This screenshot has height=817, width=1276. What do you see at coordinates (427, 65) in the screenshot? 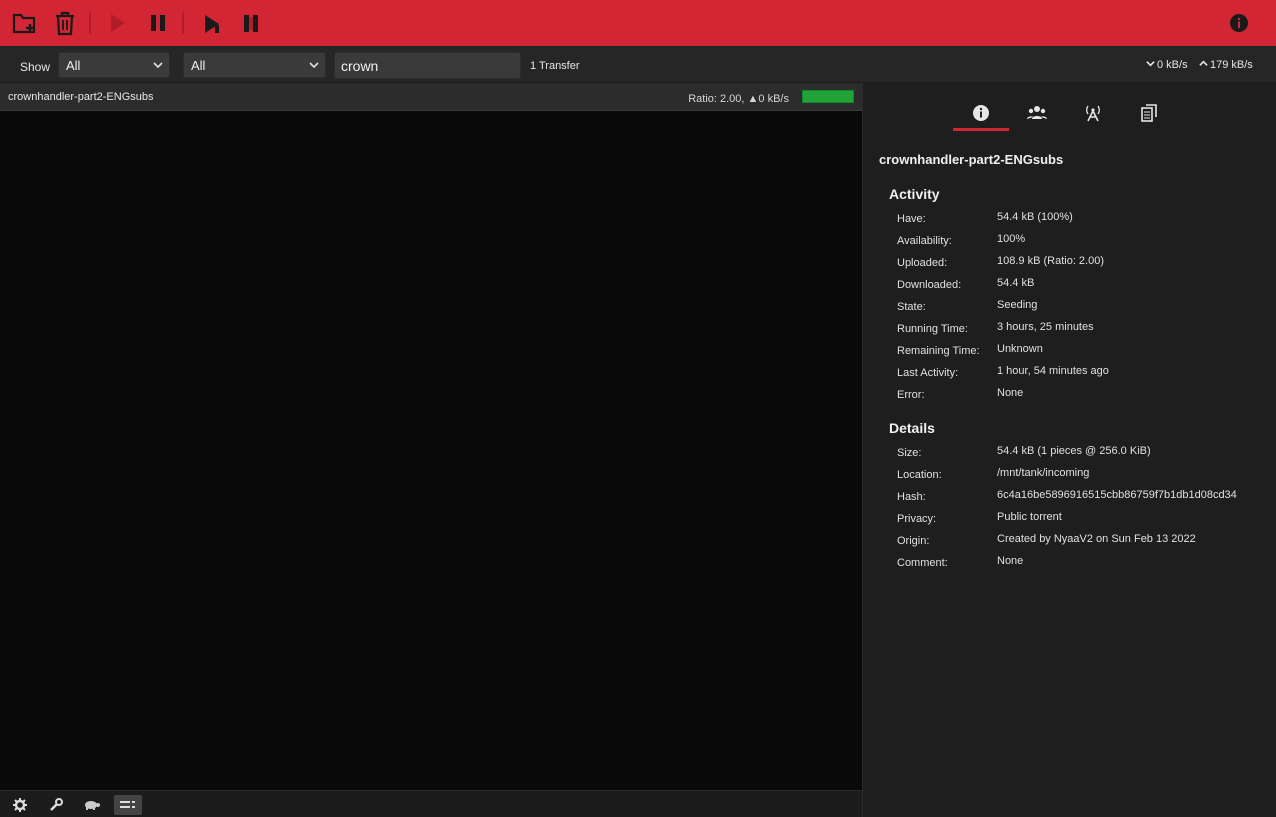
I see `search-input: crown` at bounding box center [427, 65].